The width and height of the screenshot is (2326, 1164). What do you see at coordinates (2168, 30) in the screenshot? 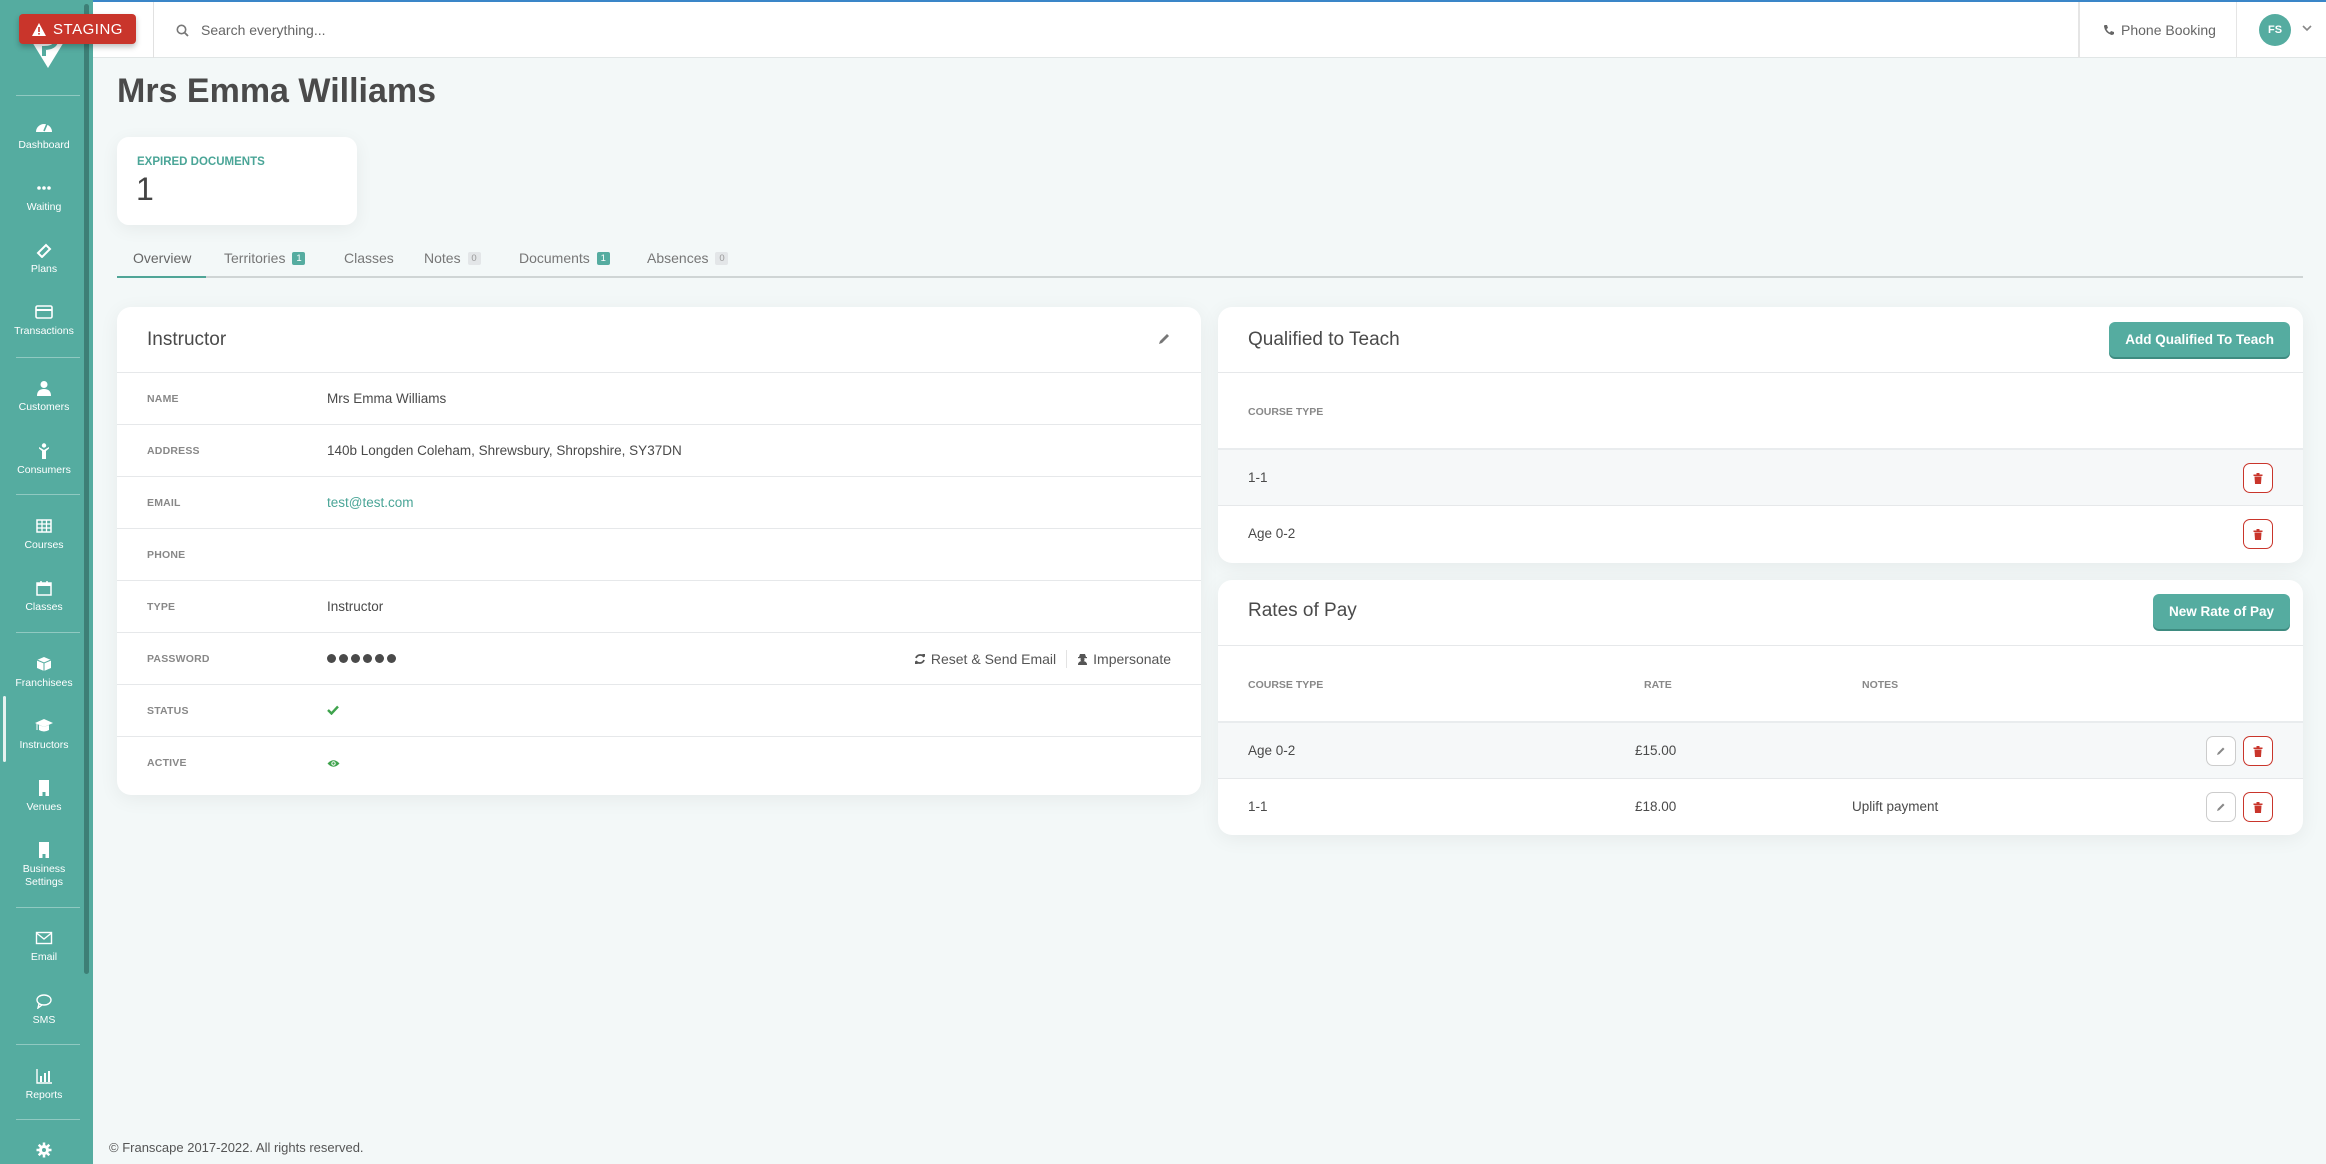
I see `phone-booking-label: Phone Booking` at bounding box center [2168, 30].